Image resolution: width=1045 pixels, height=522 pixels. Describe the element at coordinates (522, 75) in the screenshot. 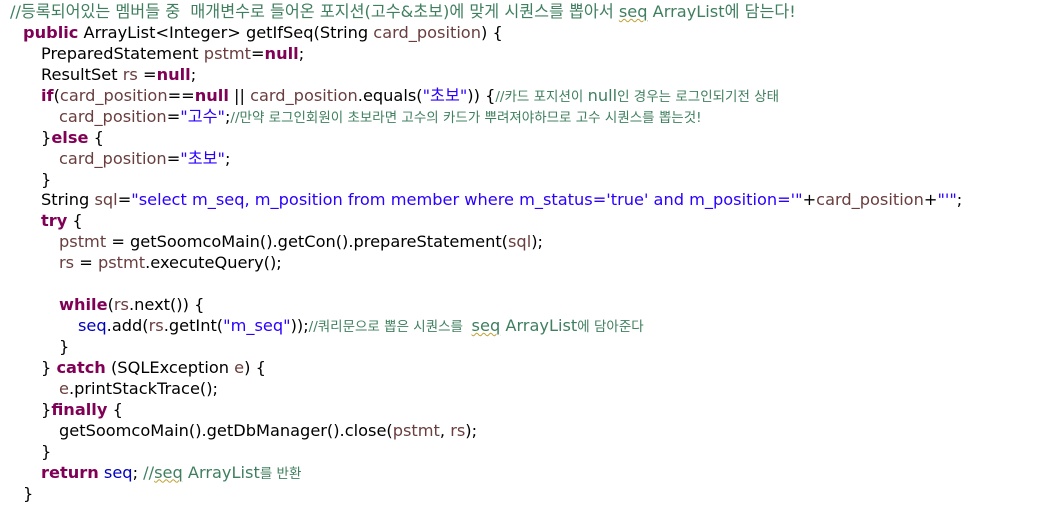

I see `code-line: ResultSet rs =null;` at that location.